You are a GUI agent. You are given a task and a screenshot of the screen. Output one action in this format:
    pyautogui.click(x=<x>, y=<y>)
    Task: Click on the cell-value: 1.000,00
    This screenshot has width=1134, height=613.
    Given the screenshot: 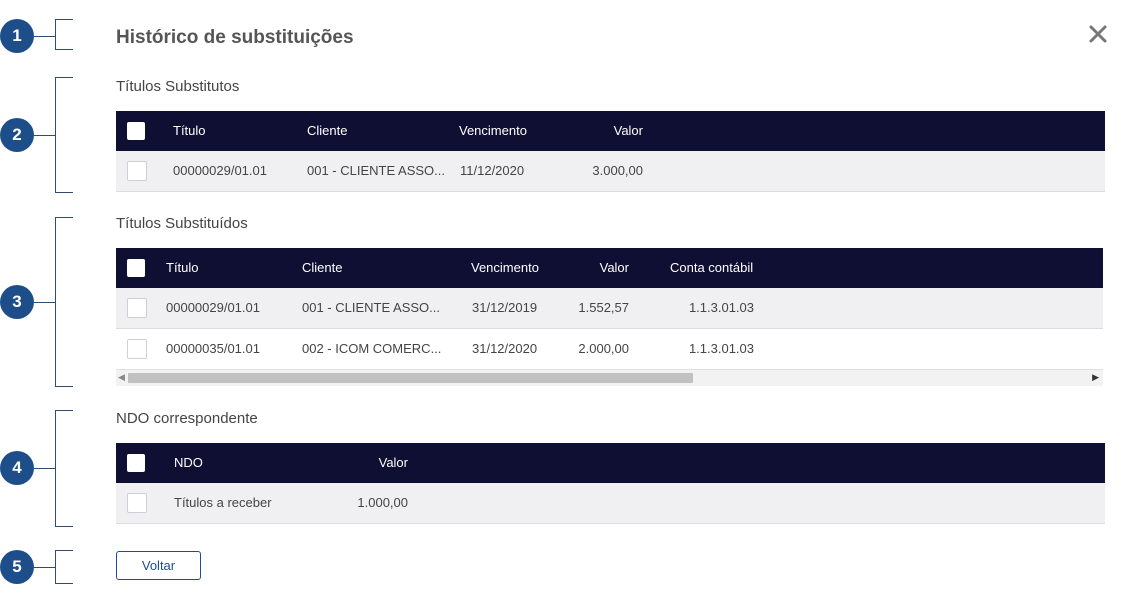 What is the action you would take?
    pyautogui.click(x=382, y=502)
    